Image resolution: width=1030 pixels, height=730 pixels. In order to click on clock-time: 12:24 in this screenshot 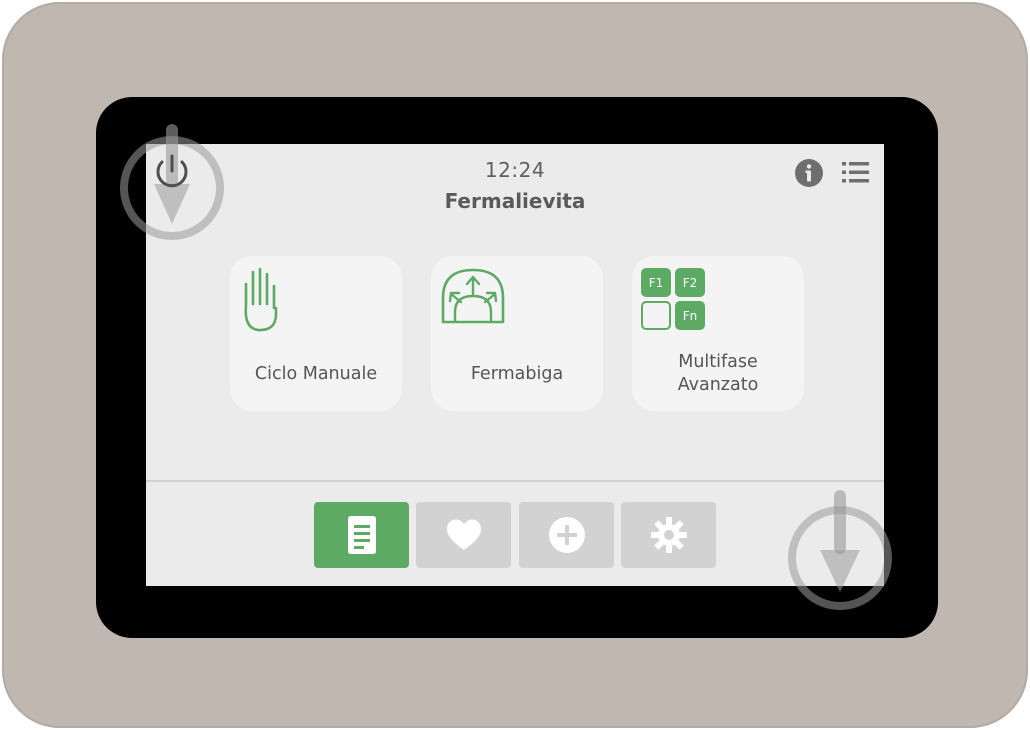, I will do `click(515, 170)`.